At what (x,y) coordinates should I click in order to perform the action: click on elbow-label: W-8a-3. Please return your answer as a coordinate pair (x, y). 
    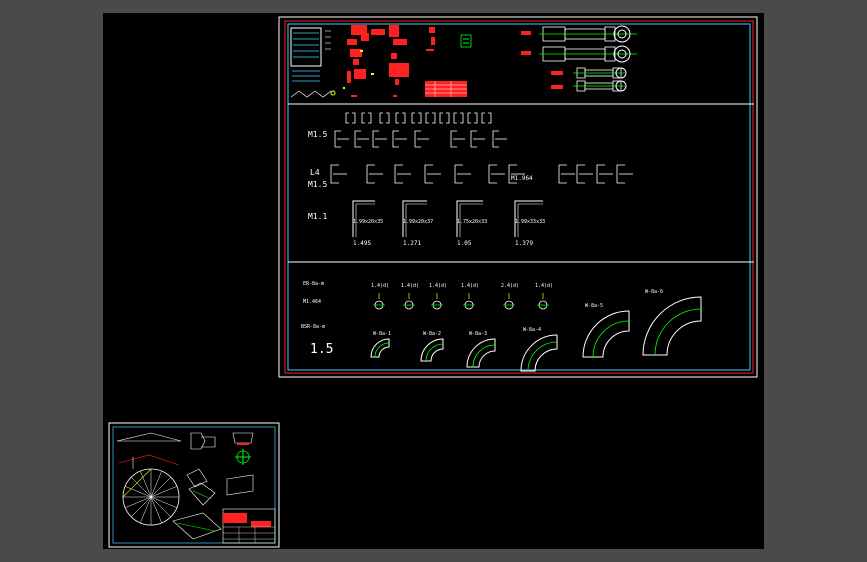
    Looking at the image, I should click on (478, 334).